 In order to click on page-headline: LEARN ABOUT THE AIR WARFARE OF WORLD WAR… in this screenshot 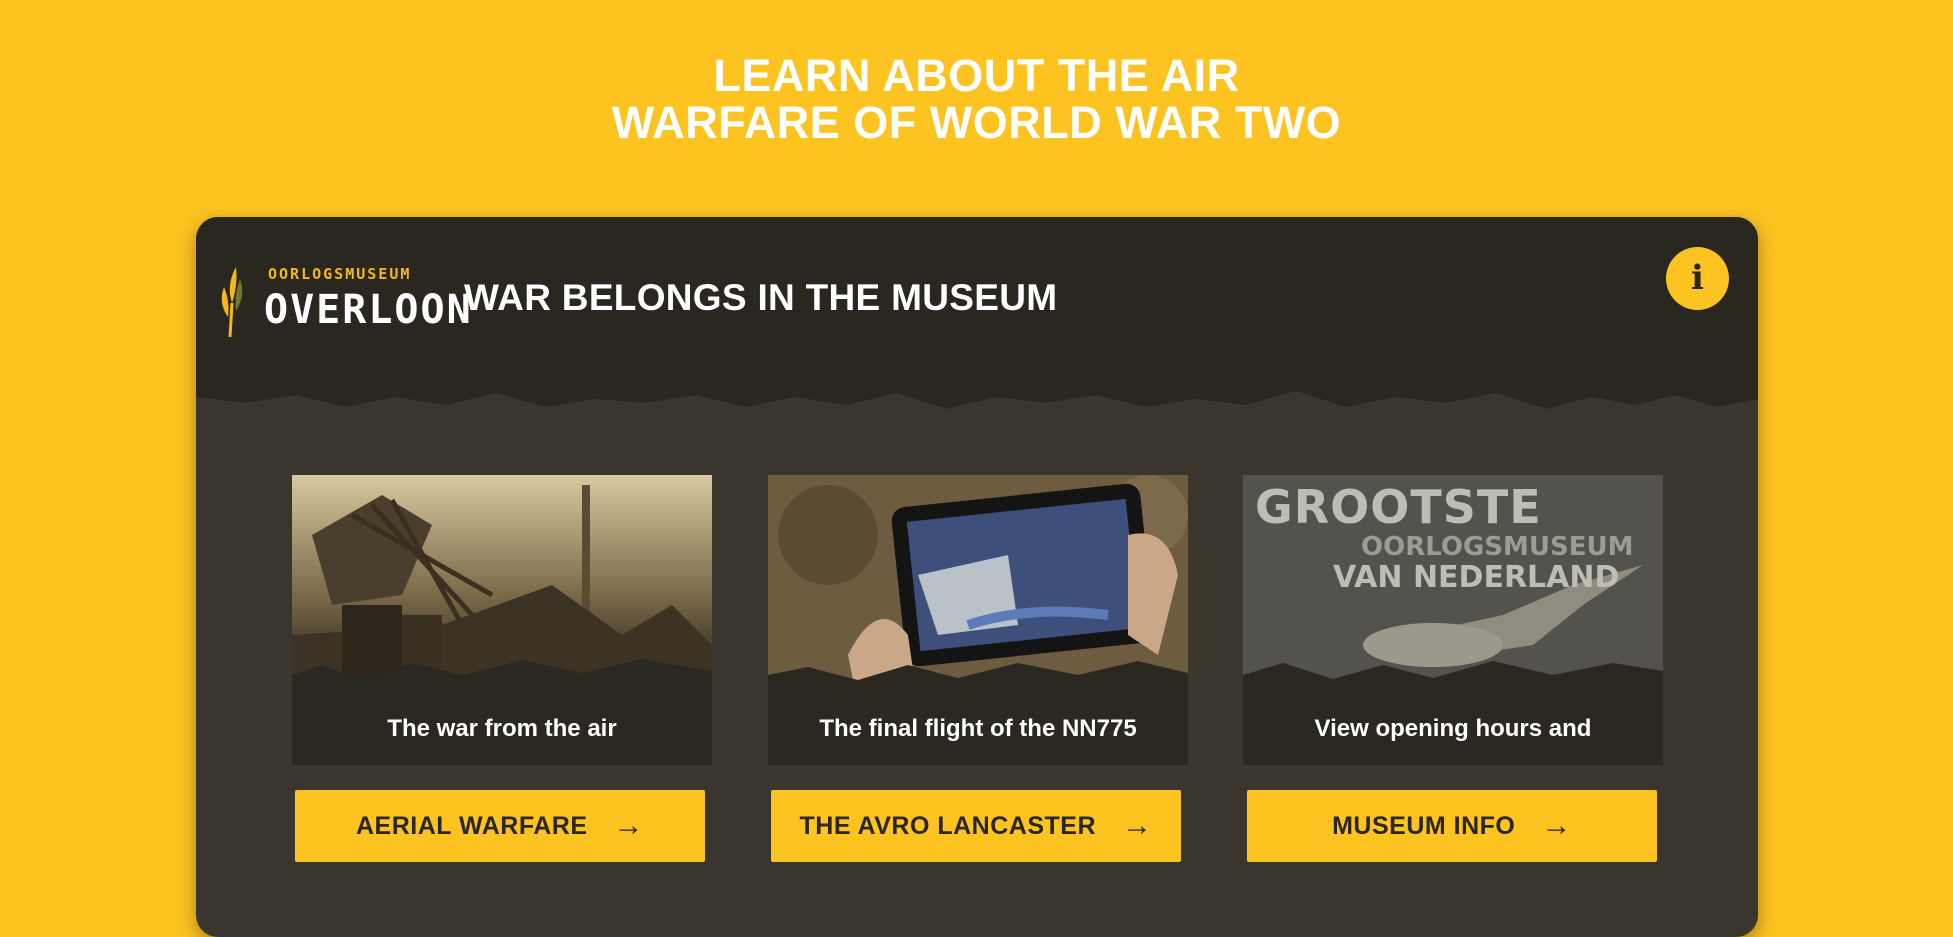, I will do `click(976, 99)`.